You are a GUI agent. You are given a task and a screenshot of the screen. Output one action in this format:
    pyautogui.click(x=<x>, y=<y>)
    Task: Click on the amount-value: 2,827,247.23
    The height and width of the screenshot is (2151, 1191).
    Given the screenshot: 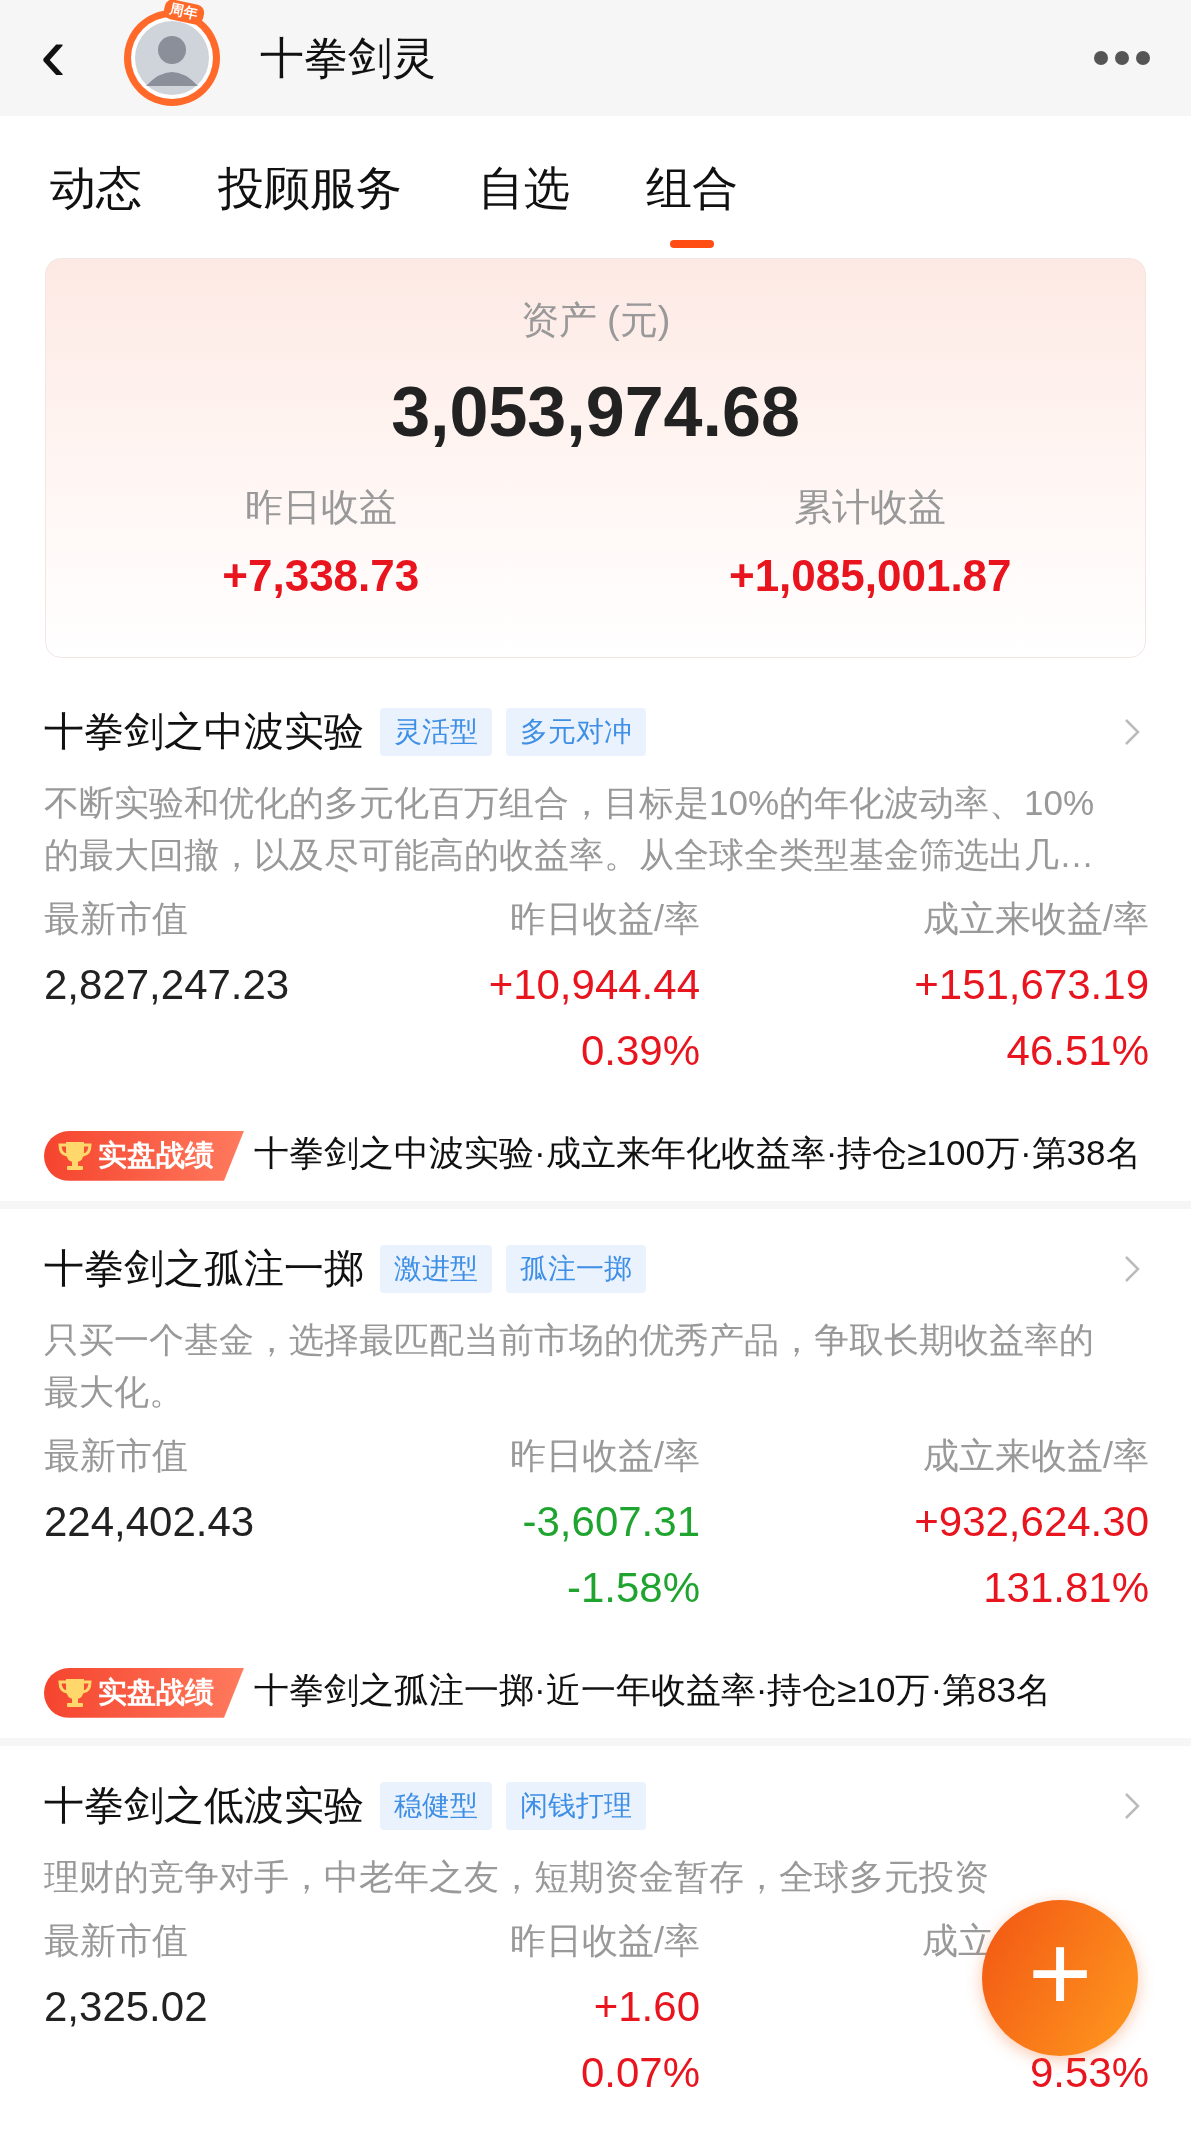 What is the action you would take?
    pyautogui.click(x=167, y=985)
    